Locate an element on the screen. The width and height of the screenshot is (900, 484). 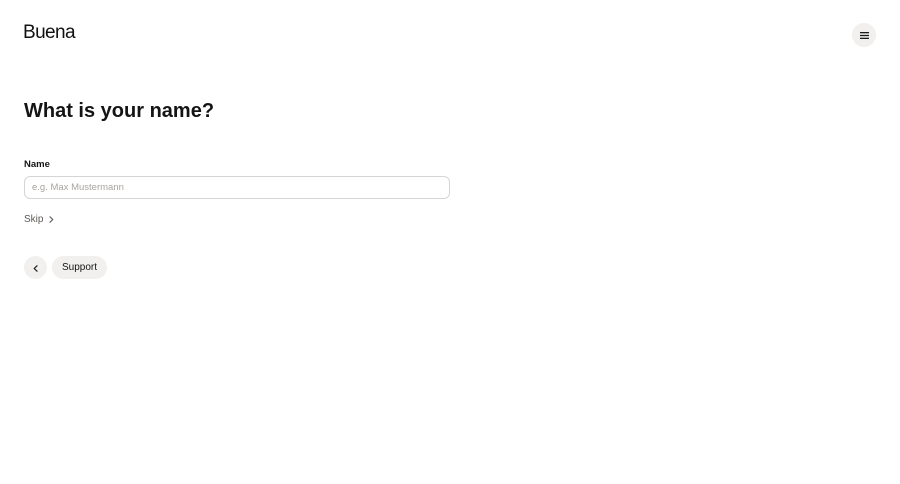
page-title: What is your name? is located at coordinates (119, 111).